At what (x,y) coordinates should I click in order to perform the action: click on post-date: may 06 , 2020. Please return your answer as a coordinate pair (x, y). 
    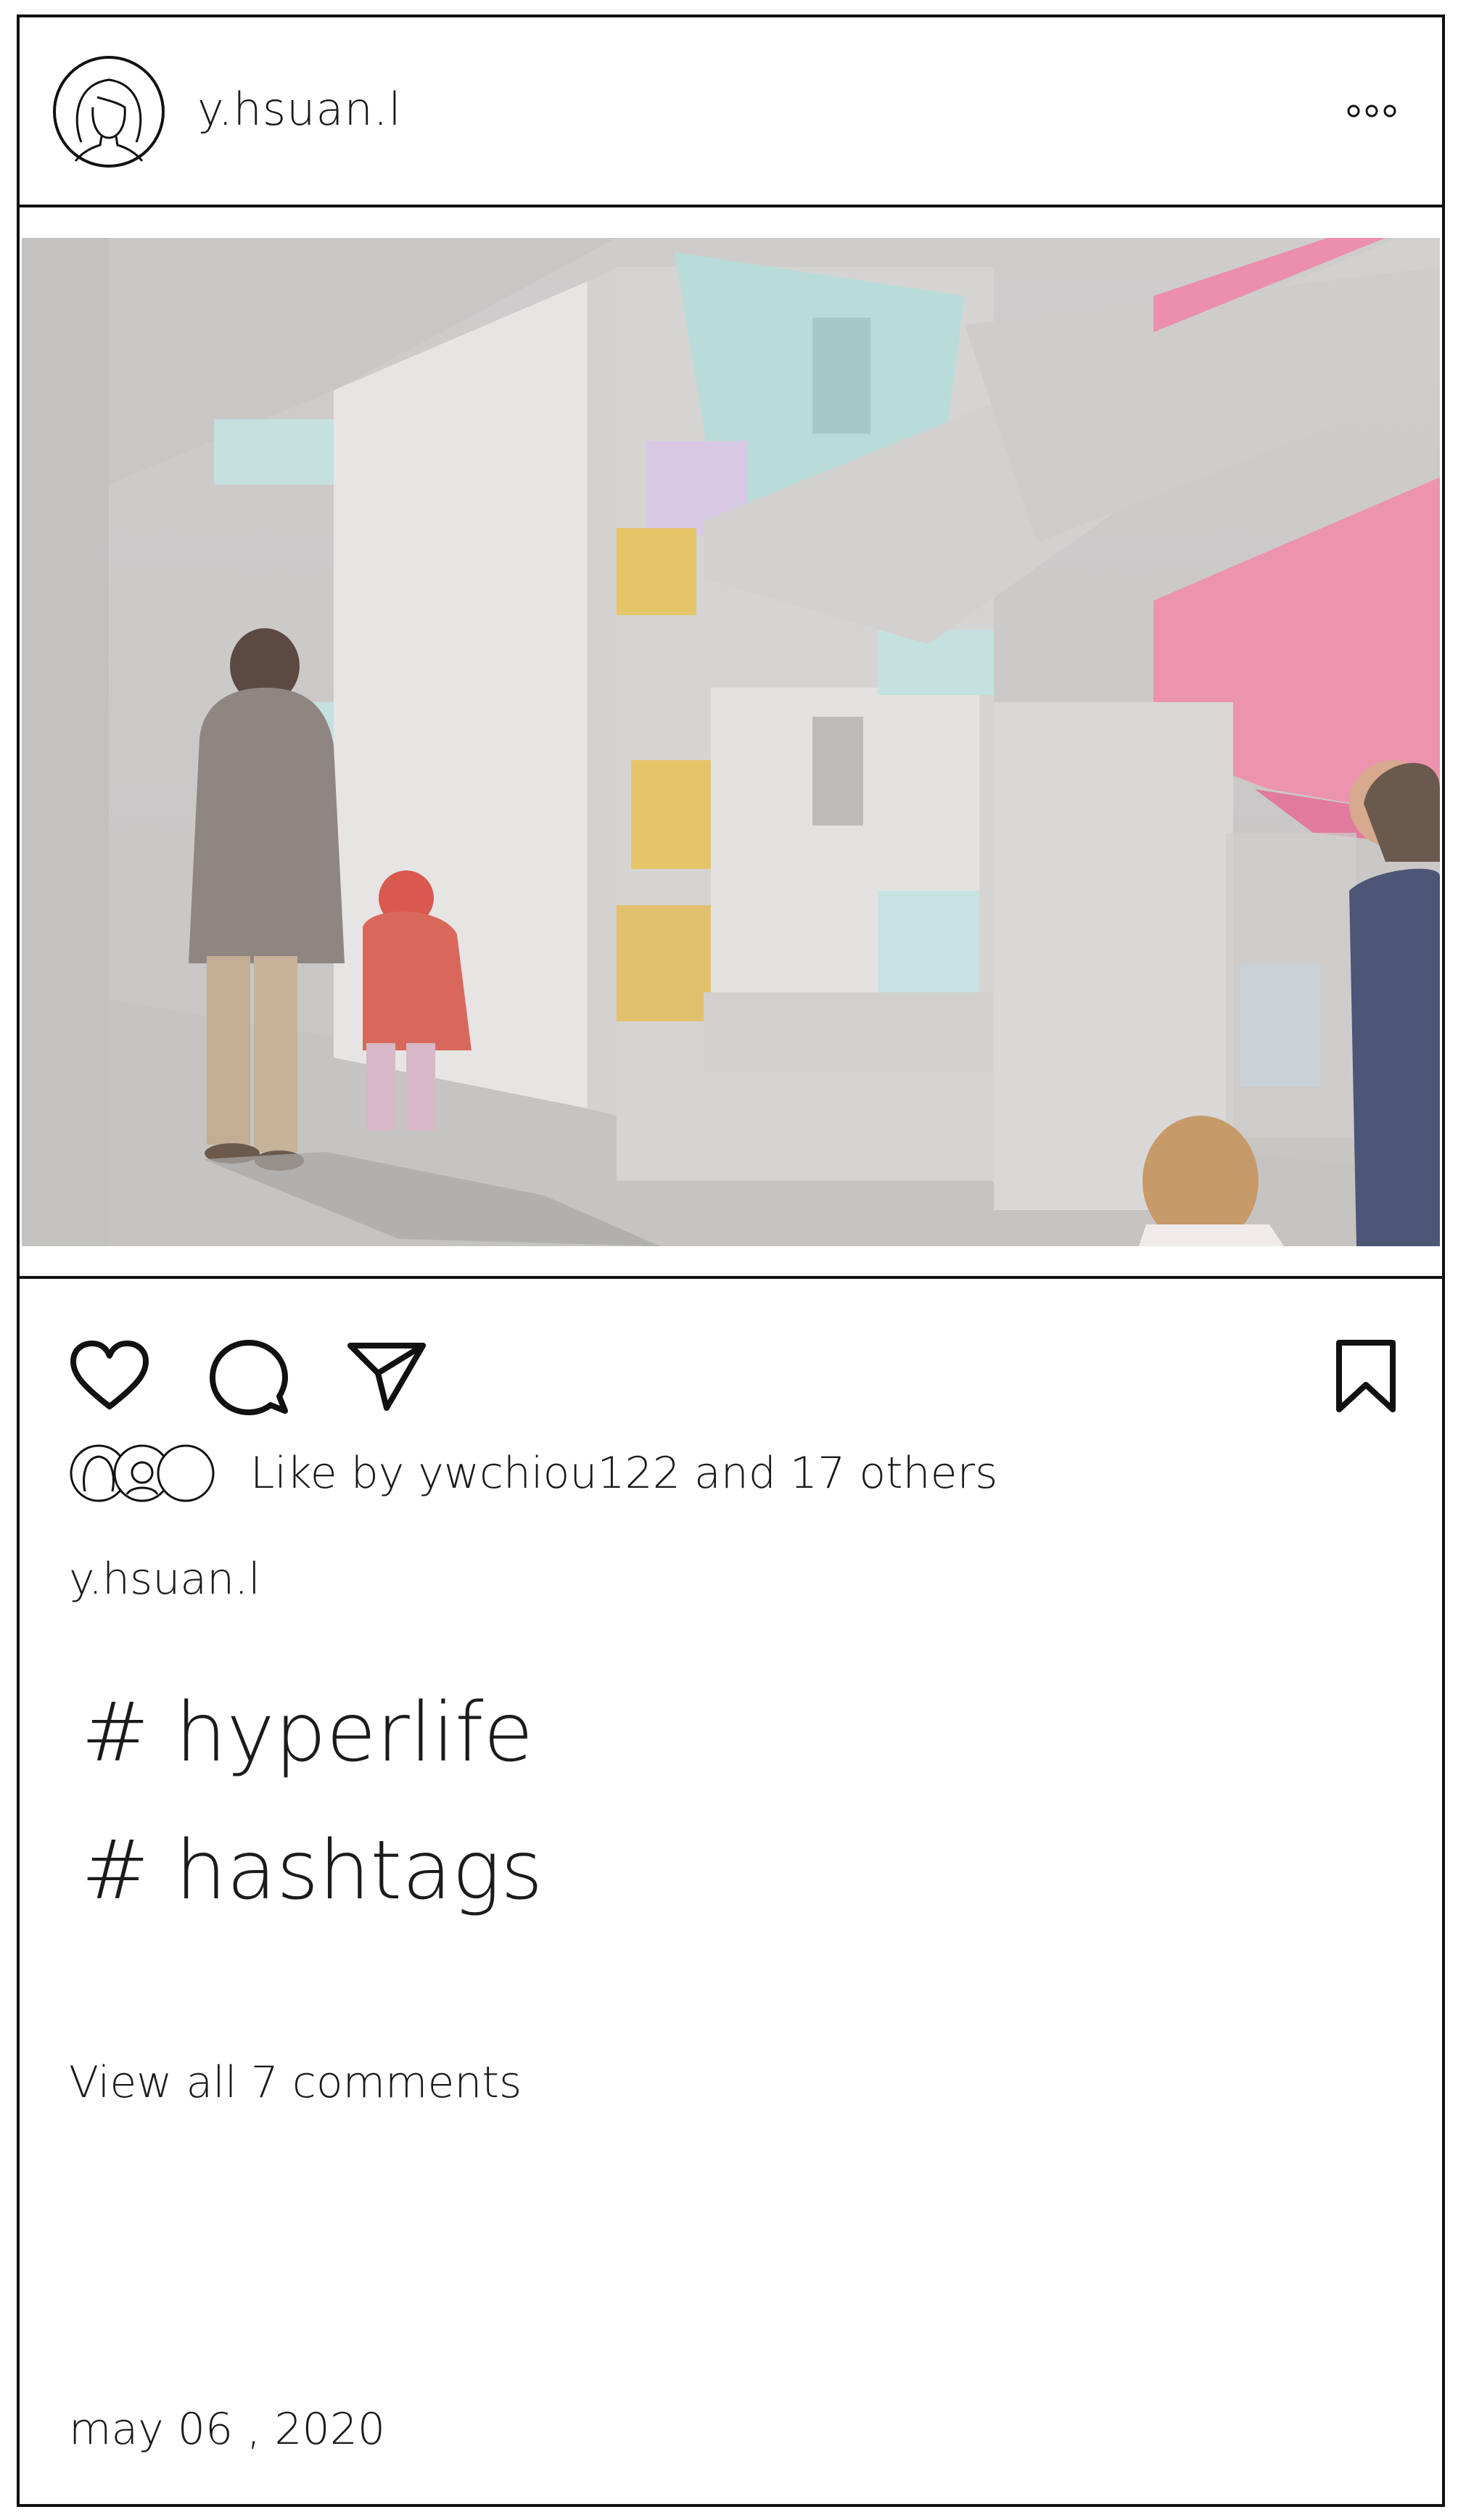
    Looking at the image, I should click on (228, 2429).